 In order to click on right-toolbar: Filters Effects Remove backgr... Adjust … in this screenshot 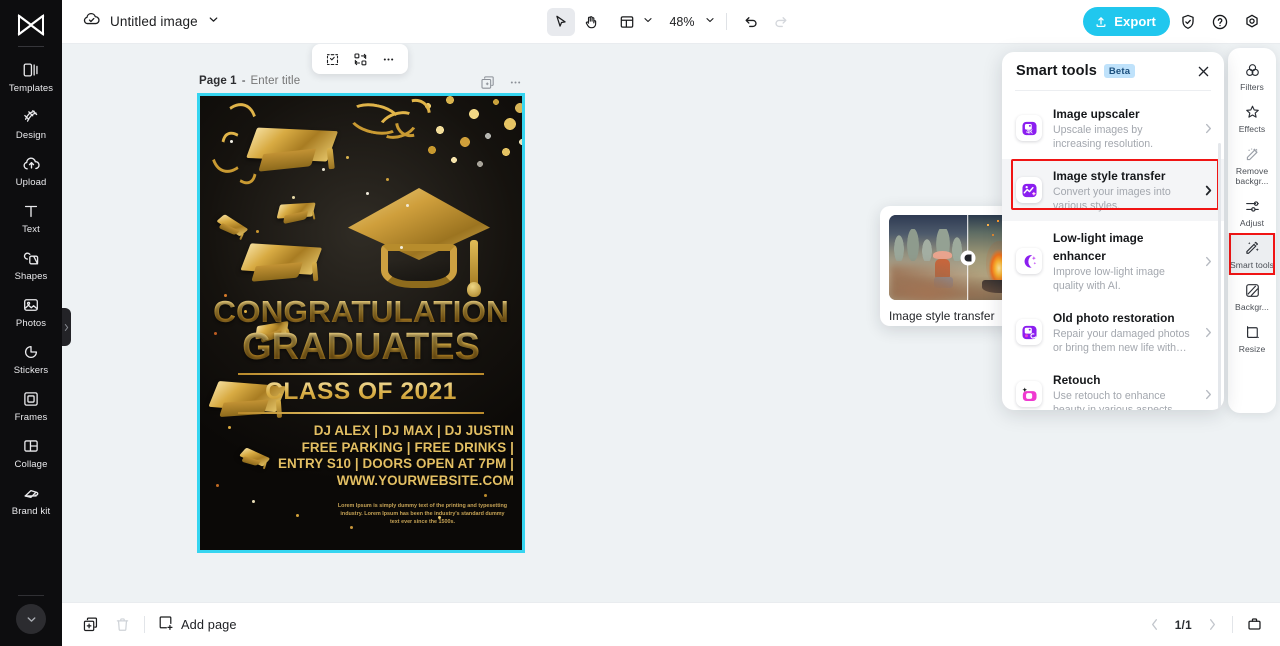, I will do `click(1252, 230)`.